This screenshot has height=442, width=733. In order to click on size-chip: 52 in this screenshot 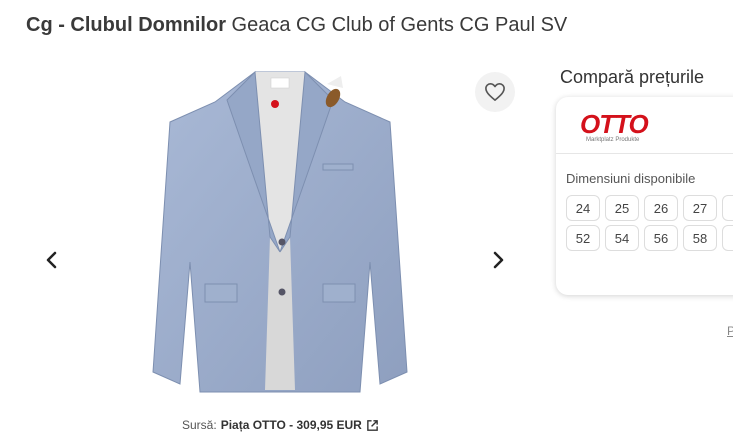, I will do `click(583, 238)`.